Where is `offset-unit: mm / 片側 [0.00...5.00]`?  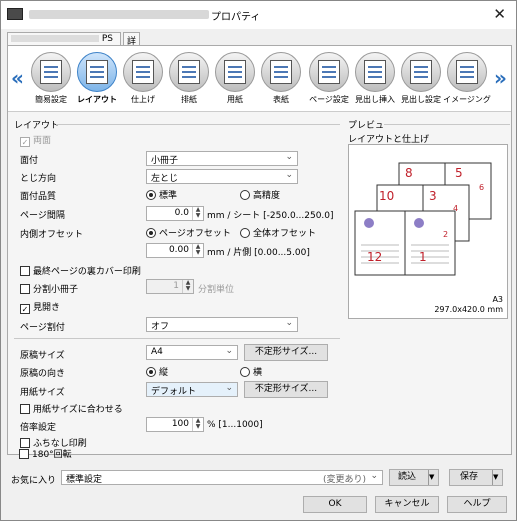 offset-unit: mm / 片側 [0.00...5.00] is located at coordinates (258, 253).